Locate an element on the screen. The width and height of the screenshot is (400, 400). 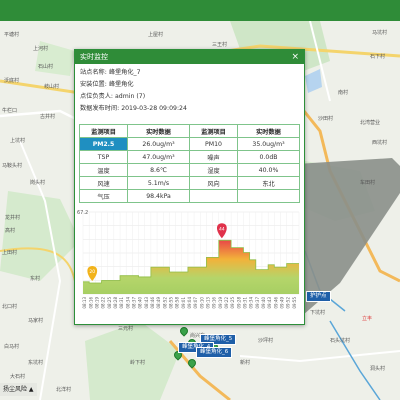
x-tick-label: 09:10 is located at coordinates (201, 303).